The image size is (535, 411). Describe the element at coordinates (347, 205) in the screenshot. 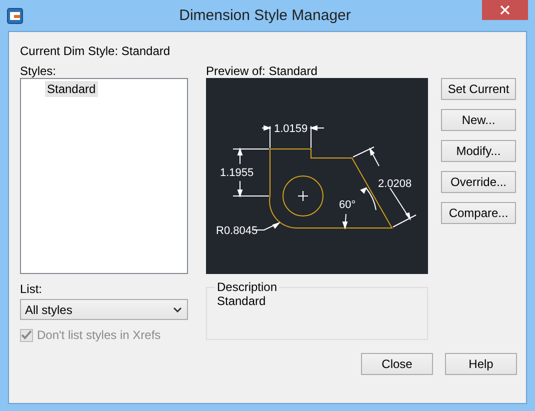

I see `dimension-text: 60°` at that location.